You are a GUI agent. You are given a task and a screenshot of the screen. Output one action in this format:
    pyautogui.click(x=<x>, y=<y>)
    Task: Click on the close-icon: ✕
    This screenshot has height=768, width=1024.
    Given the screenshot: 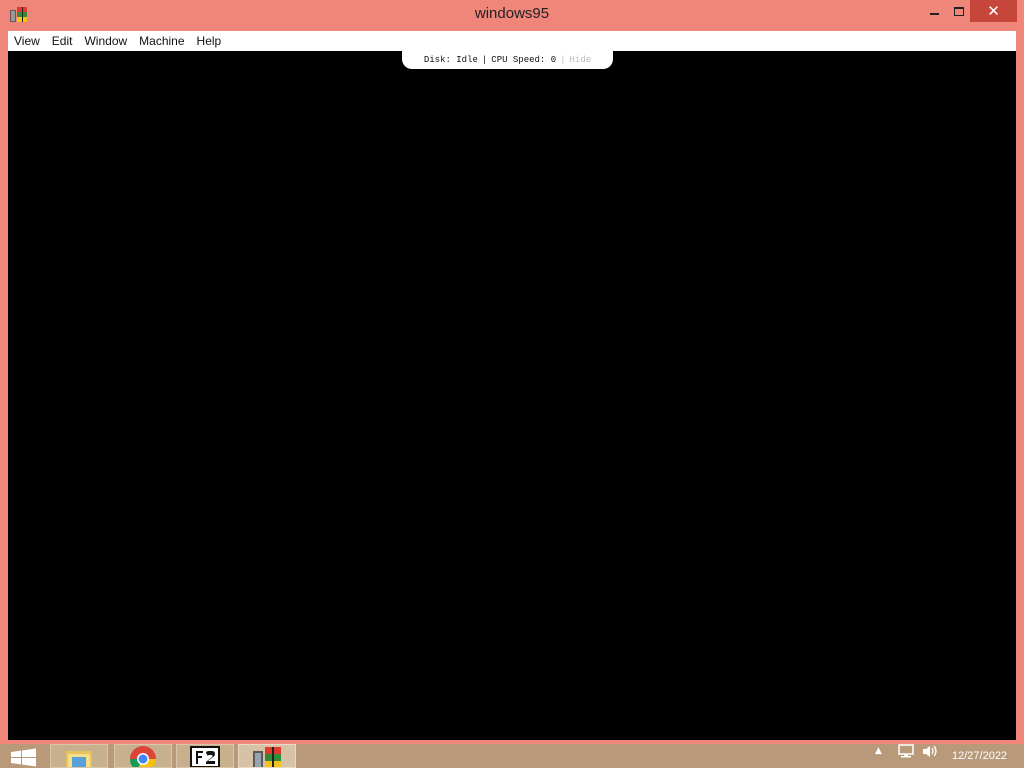 What is the action you would take?
    pyautogui.click(x=993, y=10)
    